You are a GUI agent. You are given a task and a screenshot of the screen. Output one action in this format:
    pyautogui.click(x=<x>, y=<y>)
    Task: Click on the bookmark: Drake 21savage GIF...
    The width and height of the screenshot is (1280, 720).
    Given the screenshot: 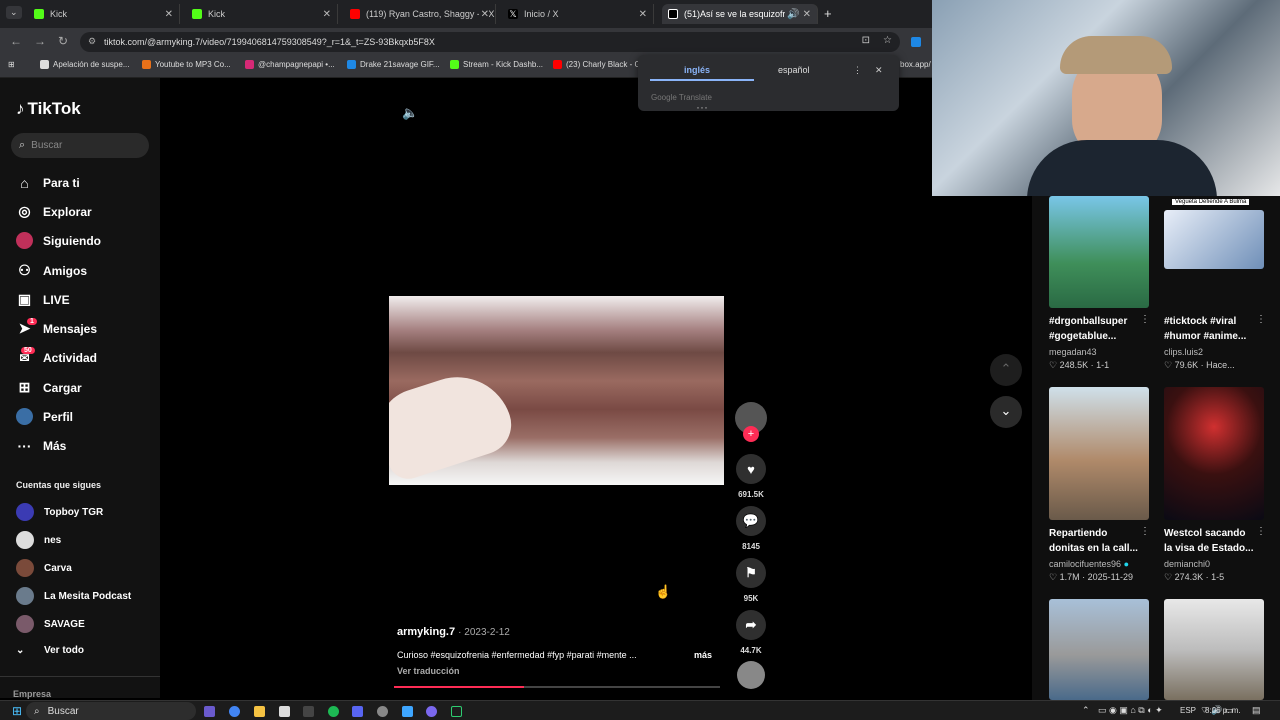 What is the action you would take?
    pyautogui.click(x=393, y=64)
    